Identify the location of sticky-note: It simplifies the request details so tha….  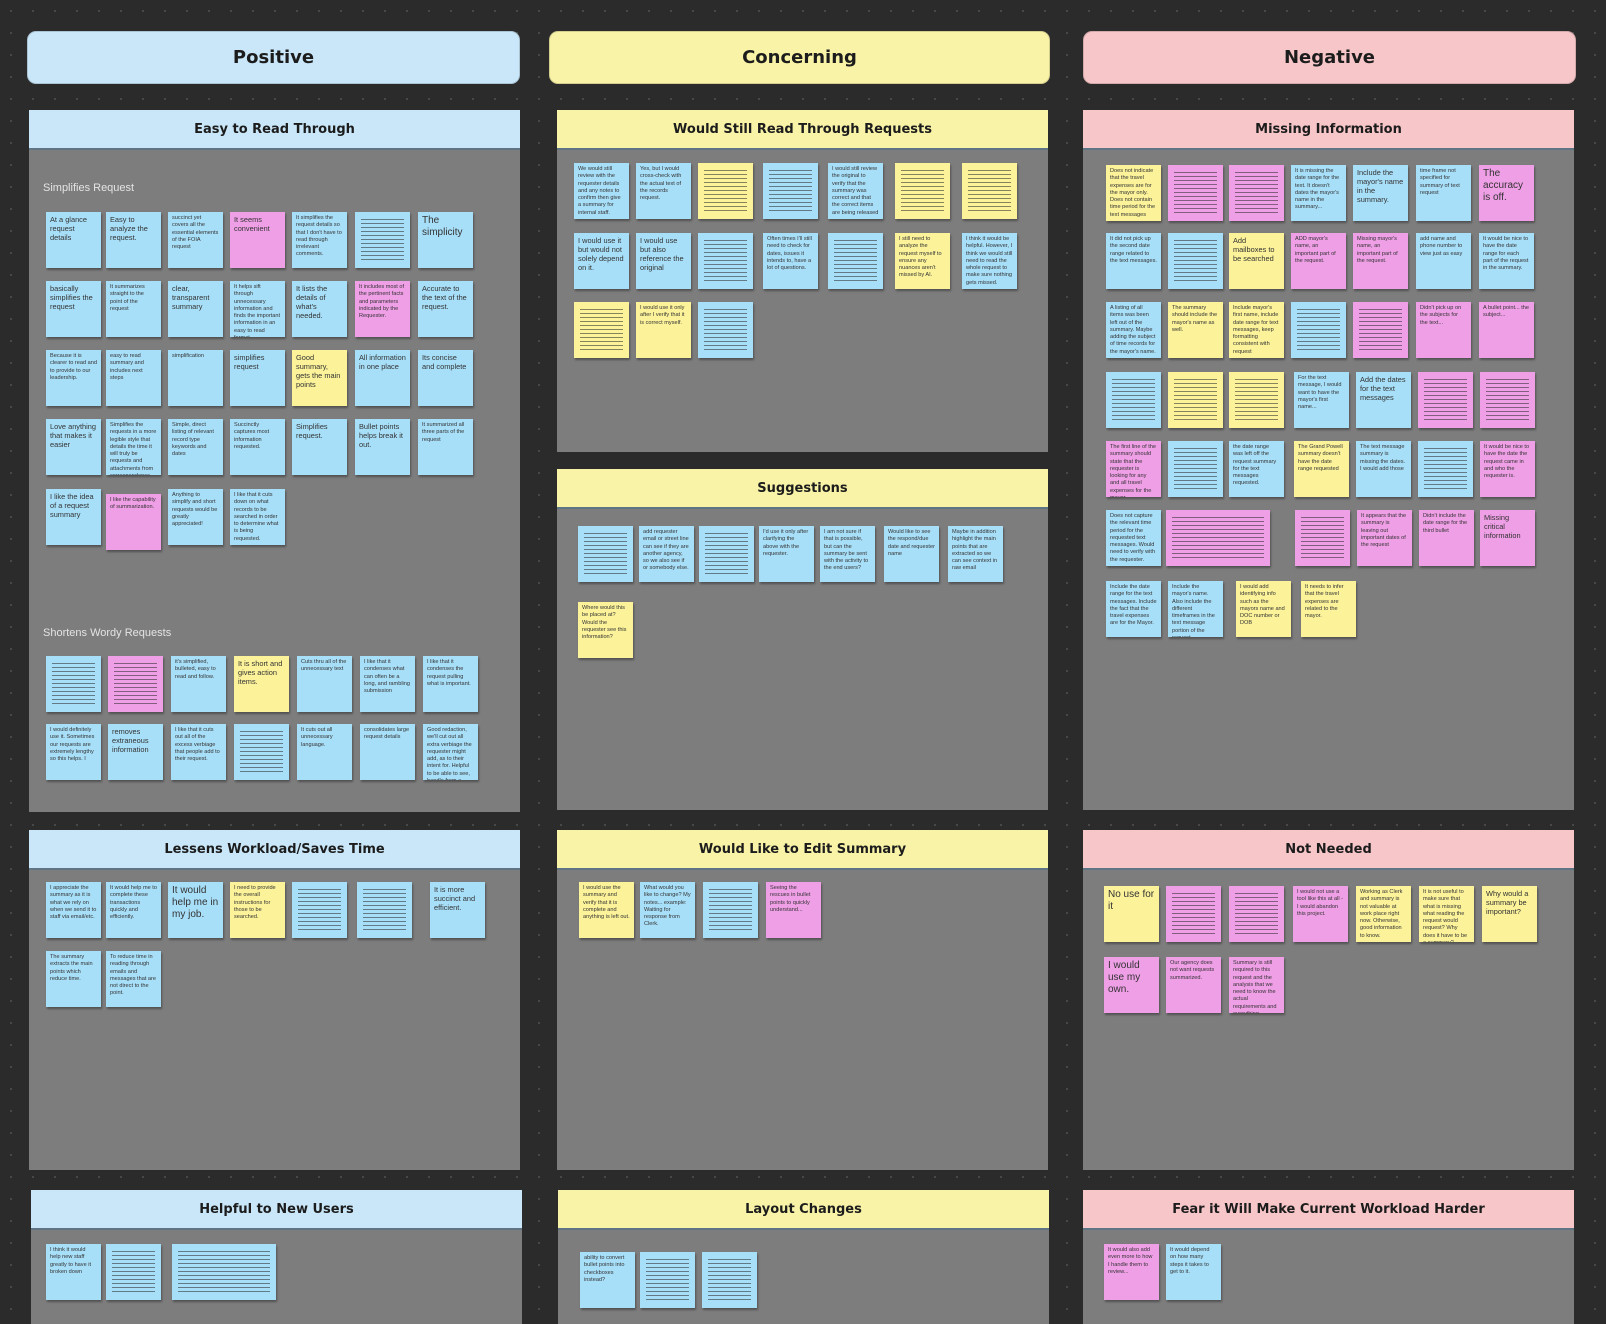
(319, 240).